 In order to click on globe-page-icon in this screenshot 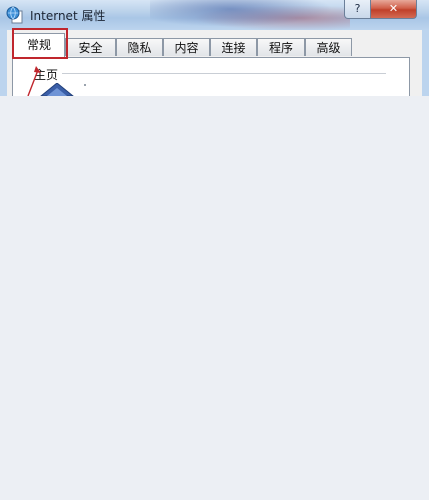, I will do `click(14, 15)`.